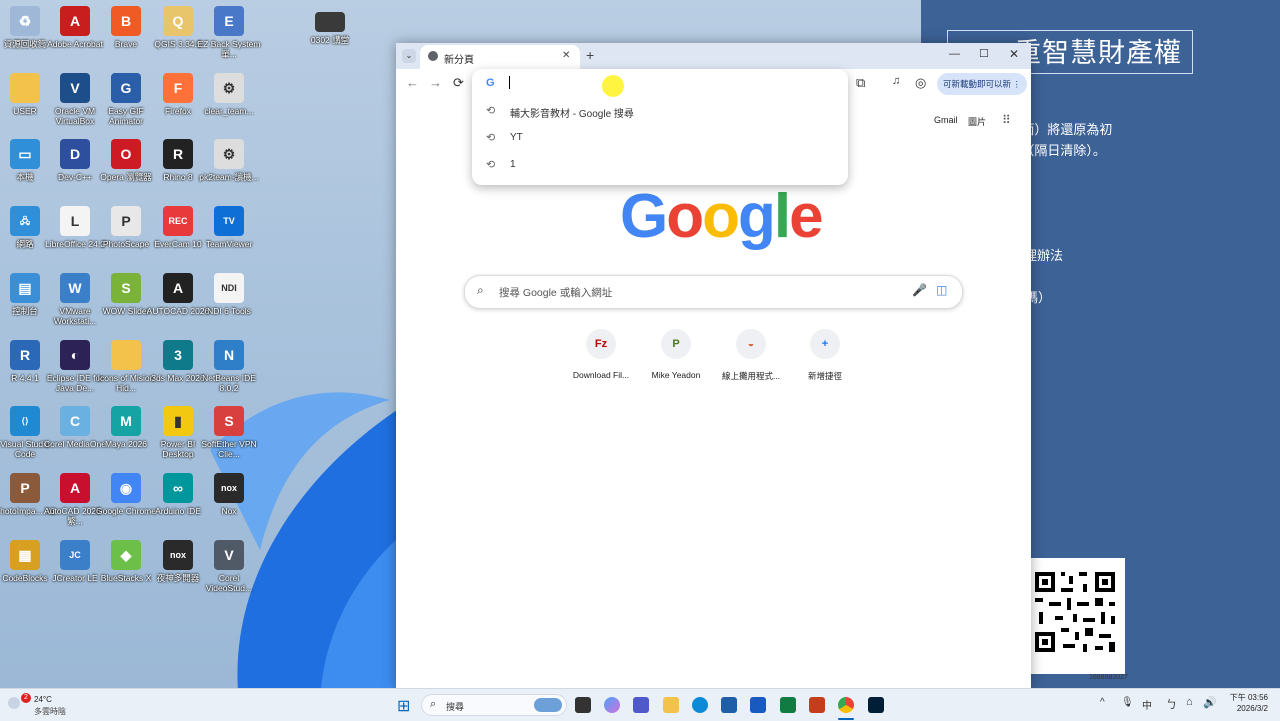  I want to click on app-icon: TV, so click(229, 221).